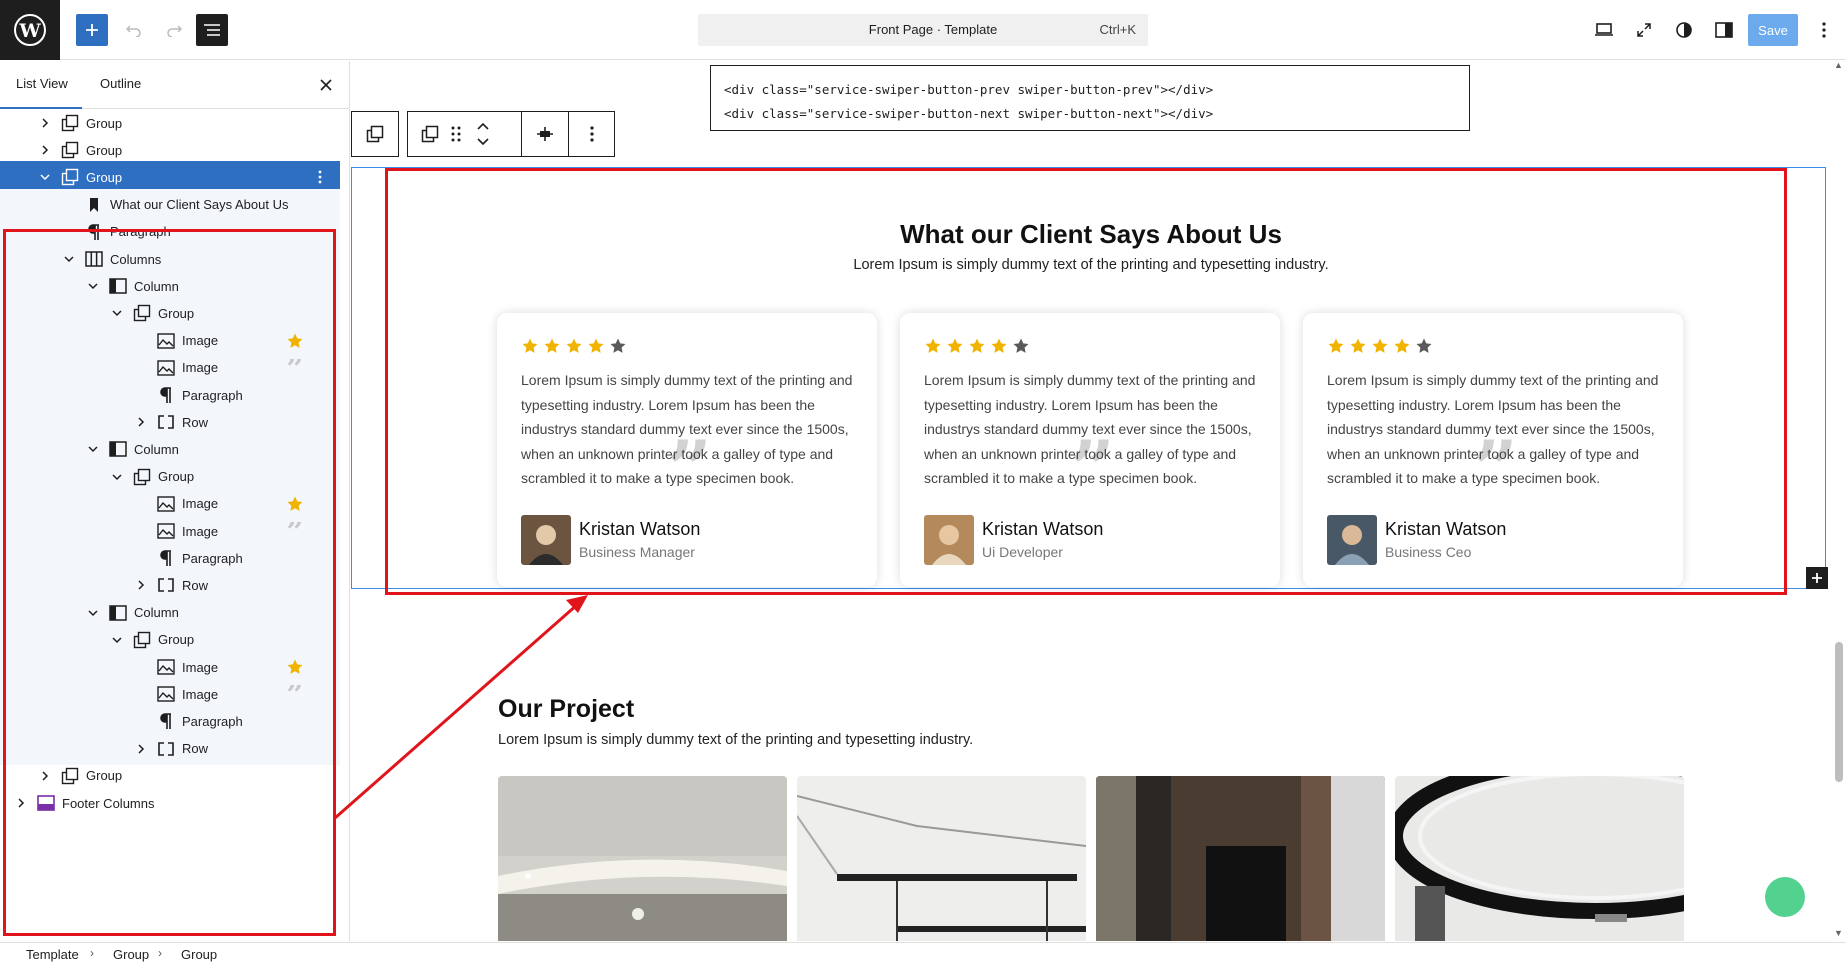  I want to click on chevron-right-icon: ›, so click(160, 953).